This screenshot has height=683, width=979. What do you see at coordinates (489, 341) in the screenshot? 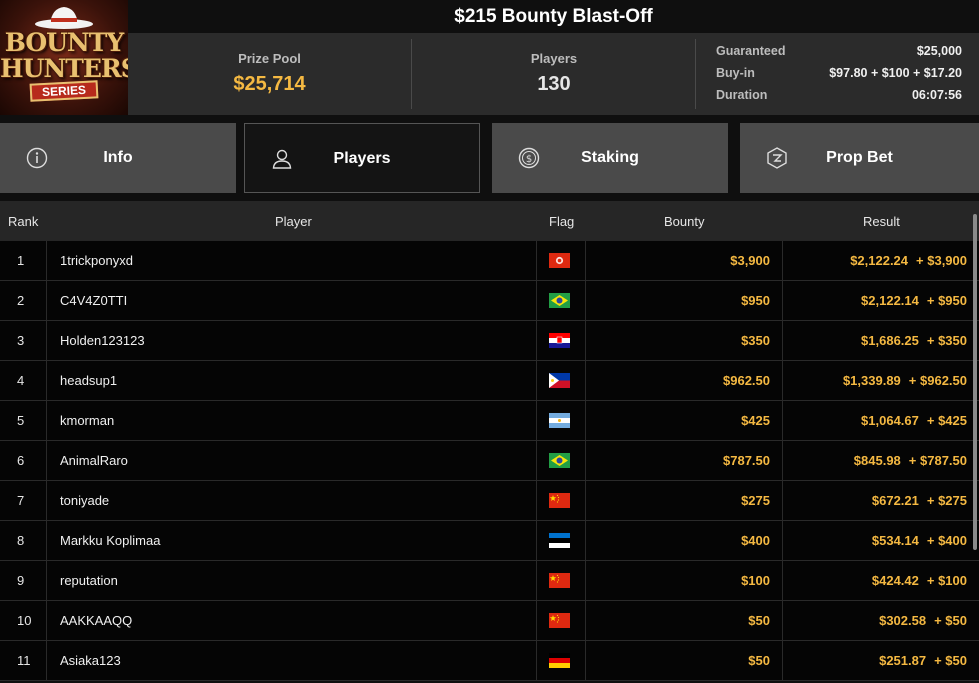
I see `table-row: 3 Holden123123 $350 $1,686.25 + $350` at bounding box center [489, 341].